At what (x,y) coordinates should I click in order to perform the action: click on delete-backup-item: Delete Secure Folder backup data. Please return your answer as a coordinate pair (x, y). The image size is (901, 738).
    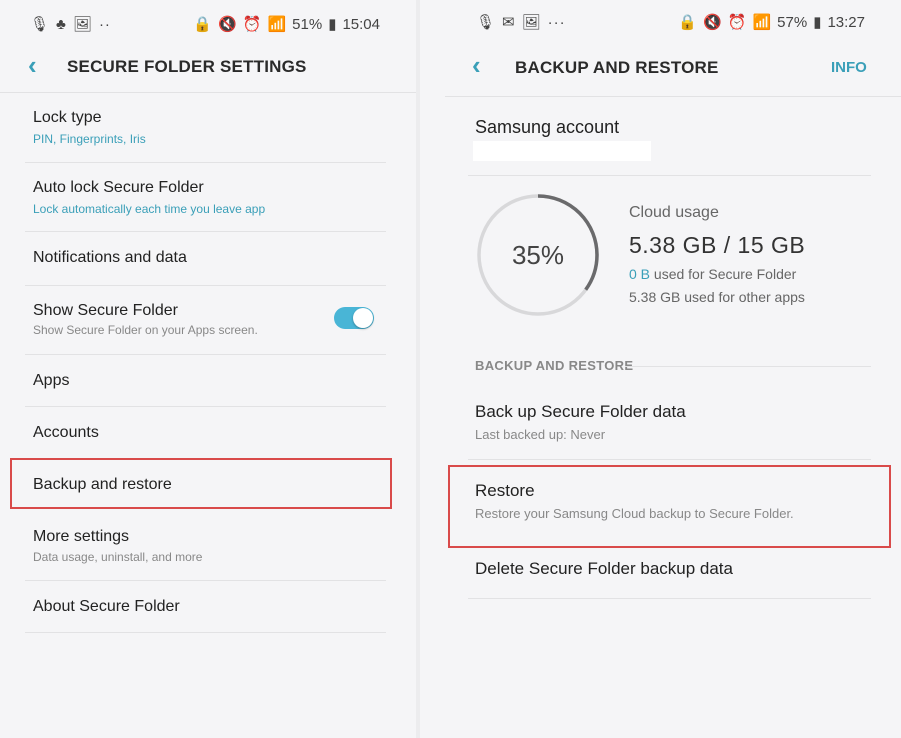
    Looking at the image, I should click on (660, 573).